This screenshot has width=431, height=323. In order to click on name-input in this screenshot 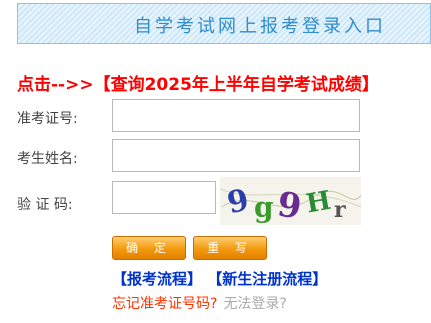, I will do `click(236, 155)`.